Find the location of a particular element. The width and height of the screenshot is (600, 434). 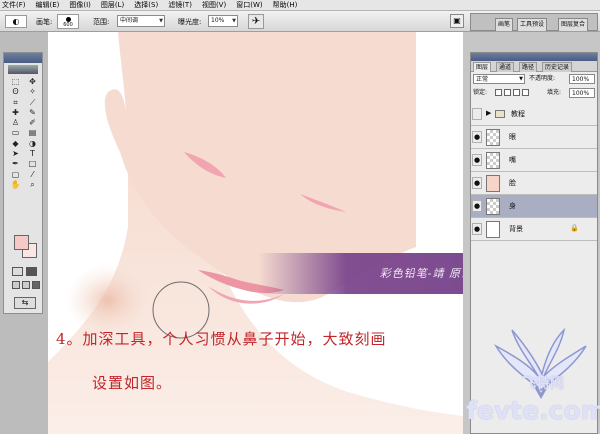

layer-row-tutorial-group: ▶ 教程 is located at coordinates (534, 114).